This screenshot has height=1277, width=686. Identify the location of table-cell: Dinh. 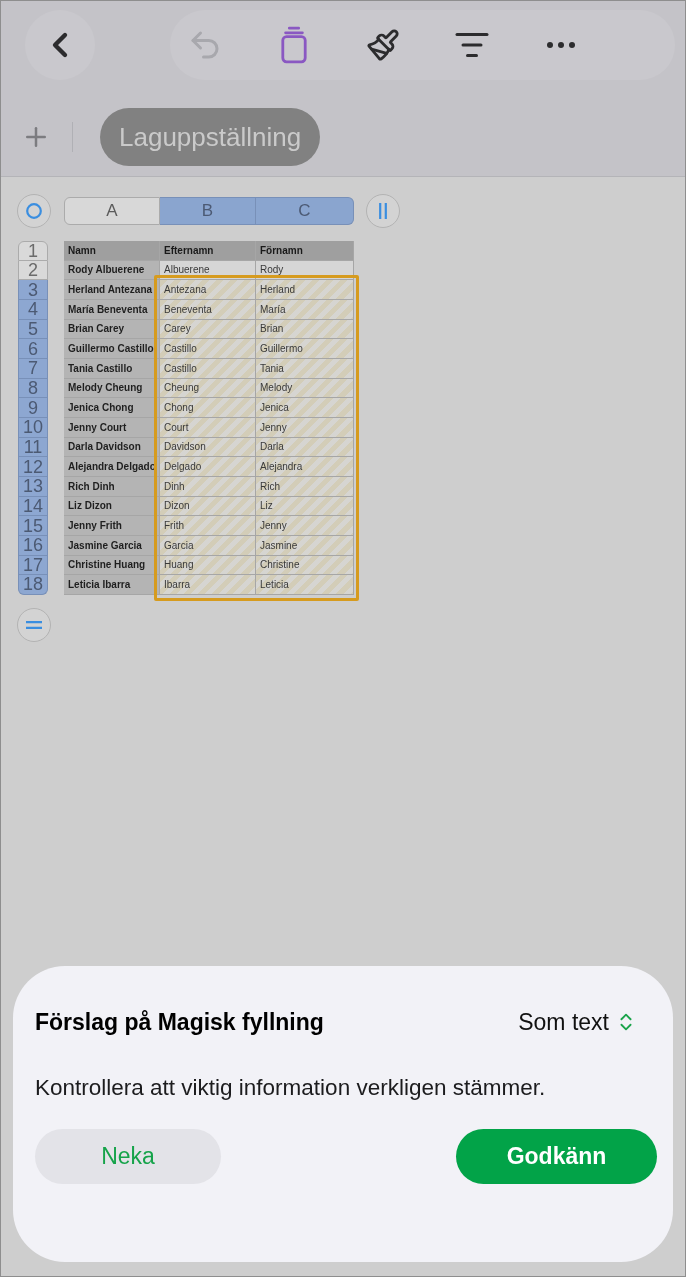
(208, 486).